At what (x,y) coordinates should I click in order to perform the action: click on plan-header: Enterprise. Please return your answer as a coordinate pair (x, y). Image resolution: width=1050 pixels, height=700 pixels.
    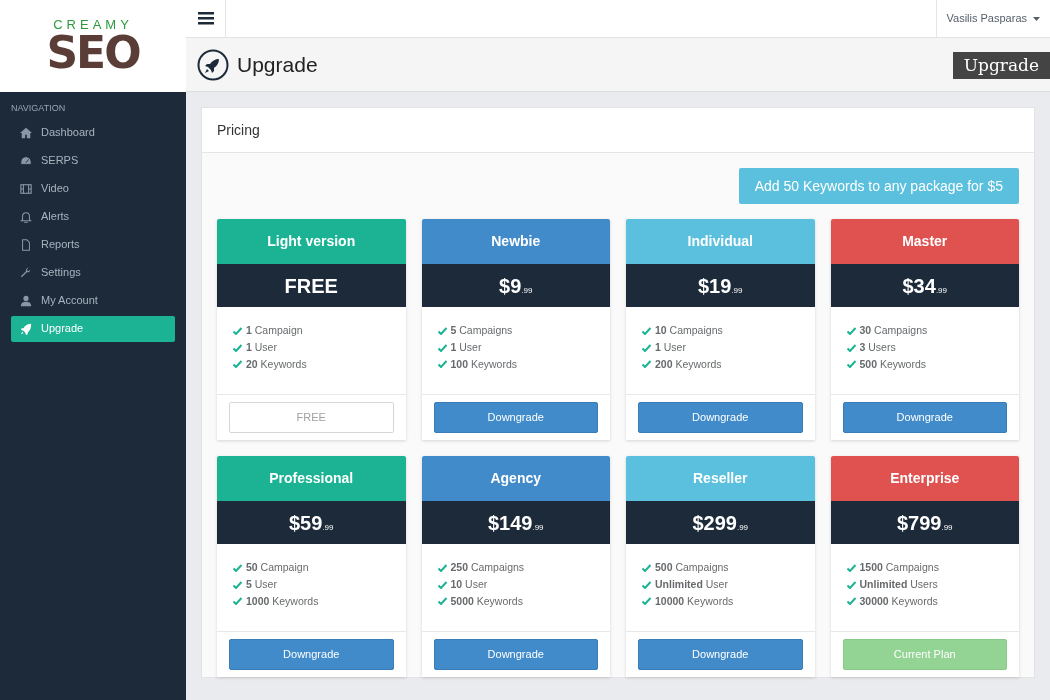
    Looking at the image, I should click on (924, 478).